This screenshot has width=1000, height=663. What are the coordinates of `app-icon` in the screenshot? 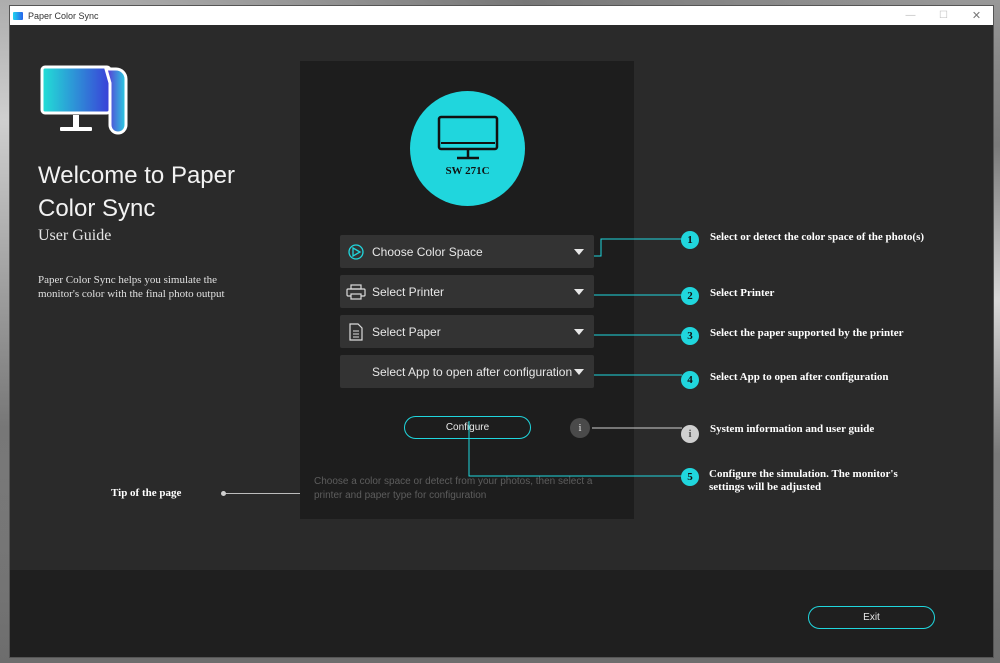 It's located at (18, 15).